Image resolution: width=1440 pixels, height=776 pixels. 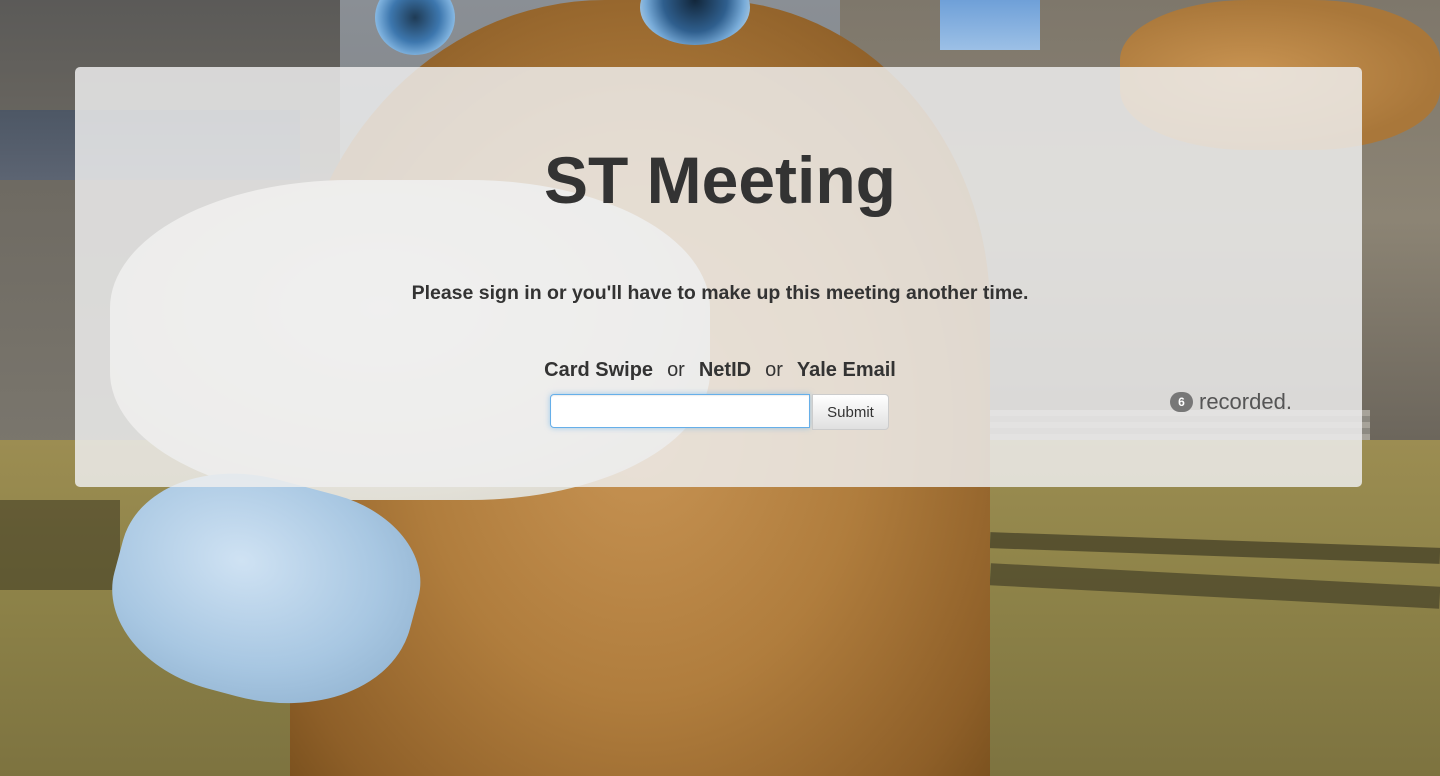 I want to click on method-card-swipe: Card Swipe, so click(x=599, y=370).